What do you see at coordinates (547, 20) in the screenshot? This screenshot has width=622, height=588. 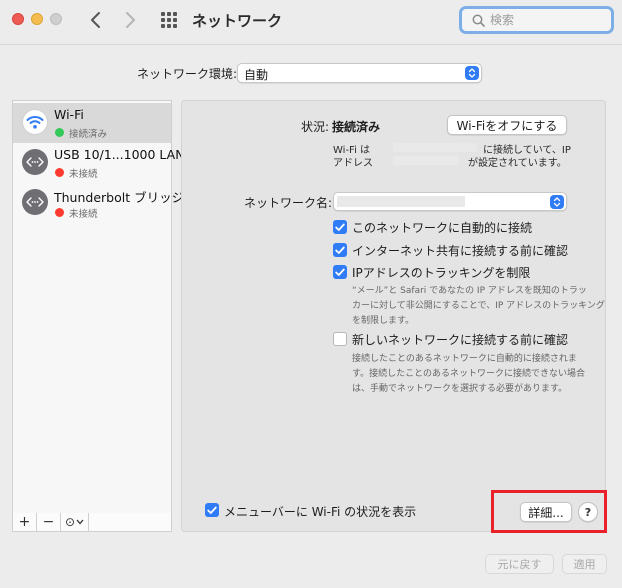 I see `search-input` at bounding box center [547, 20].